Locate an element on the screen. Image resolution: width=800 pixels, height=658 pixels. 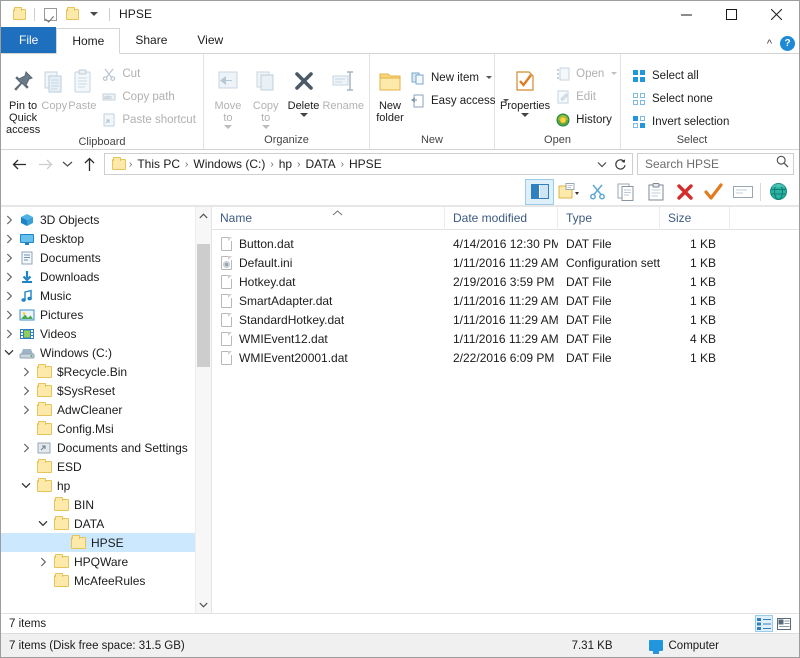
column-header-name: Name is located at coordinates (328, 218).